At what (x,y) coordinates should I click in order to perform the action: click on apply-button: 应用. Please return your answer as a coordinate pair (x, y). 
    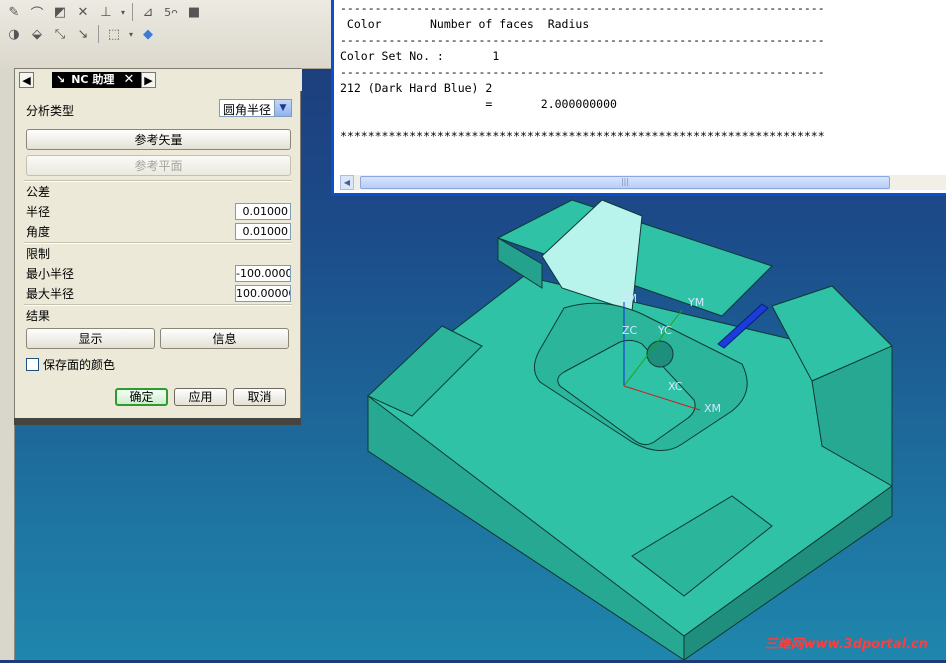
    Looking at the image, I should click on (200, 397).